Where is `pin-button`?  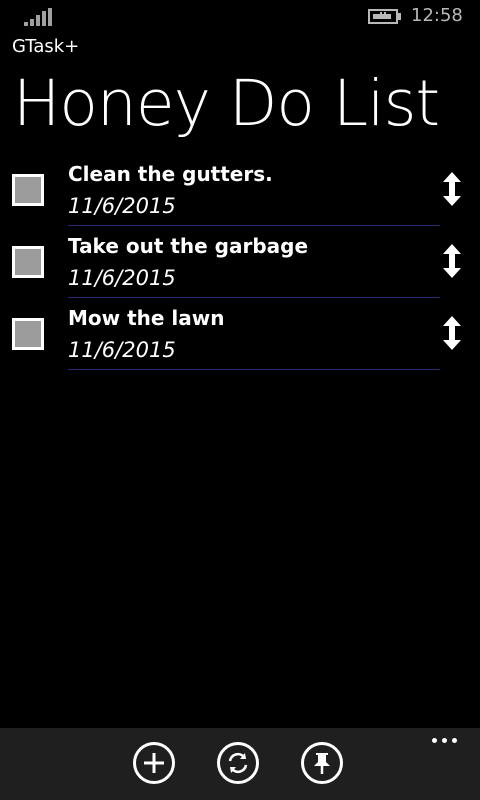
pin-button is located at coordinates (322, 763).